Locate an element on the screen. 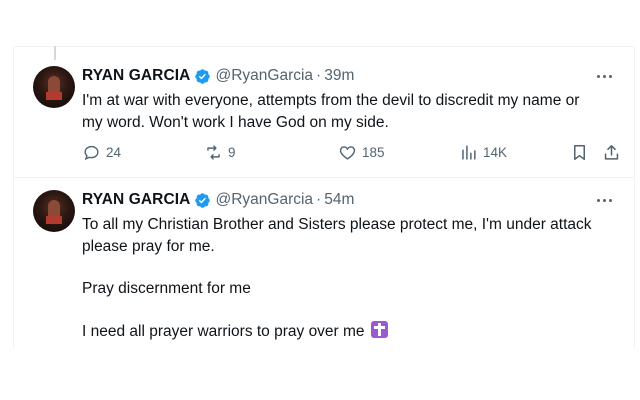 This screenshot has height=400, width=640. views-button: 14K is located at coordinates (483, 152).